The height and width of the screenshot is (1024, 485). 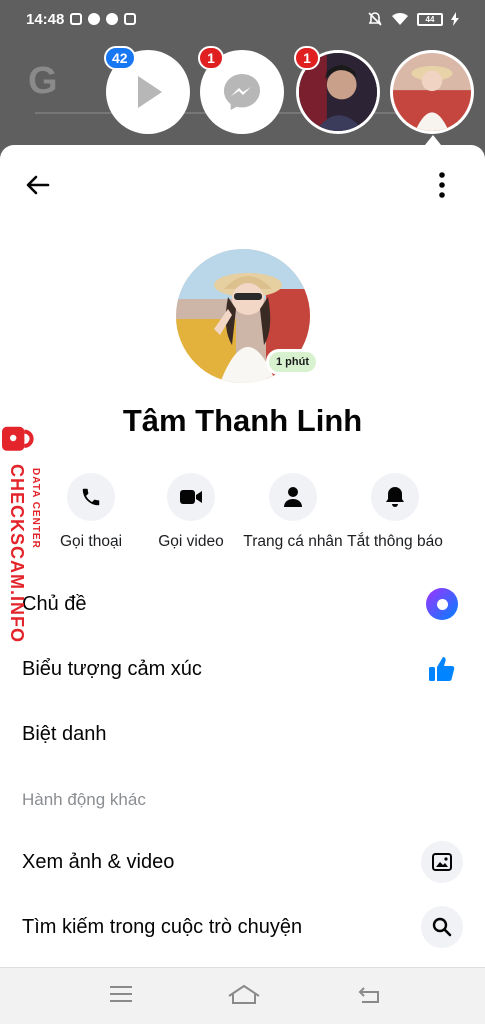 I want to click on view-media-row: Xem ảnh & video, so click(x=242, y=862).